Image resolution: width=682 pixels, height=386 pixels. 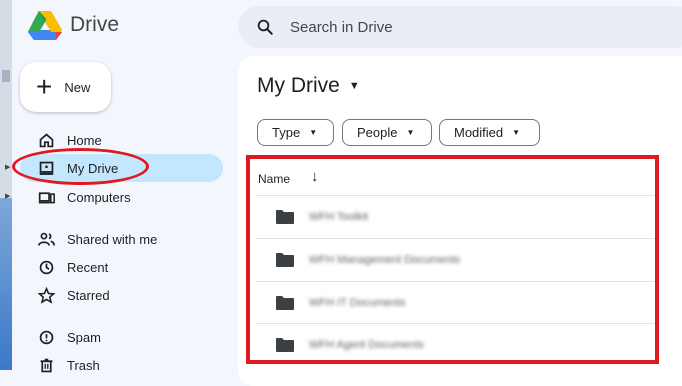 I want to click on sidebar-item-label: Recent, so click(x=88, y=267).